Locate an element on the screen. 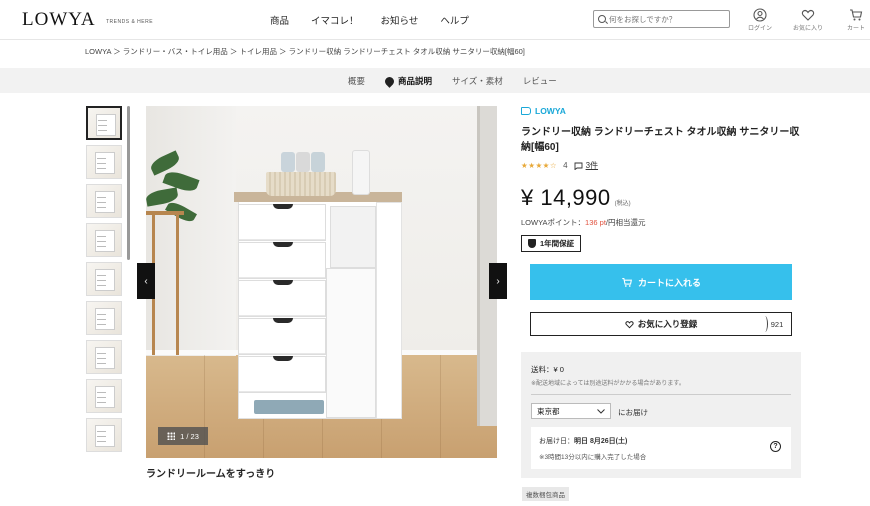 Image resolution: width=870 pixels, height=506 pixels. cart-link: カート is located at coordinates (855, 20).